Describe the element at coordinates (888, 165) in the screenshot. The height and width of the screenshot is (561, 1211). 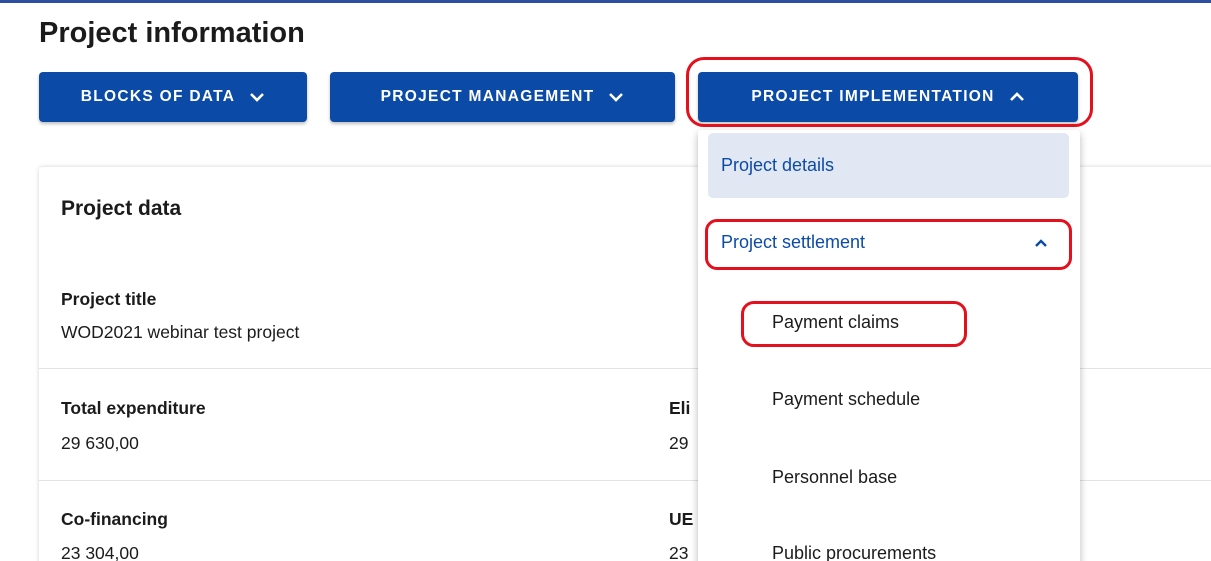
I see `menu-item-project-details: Project details` at that location.